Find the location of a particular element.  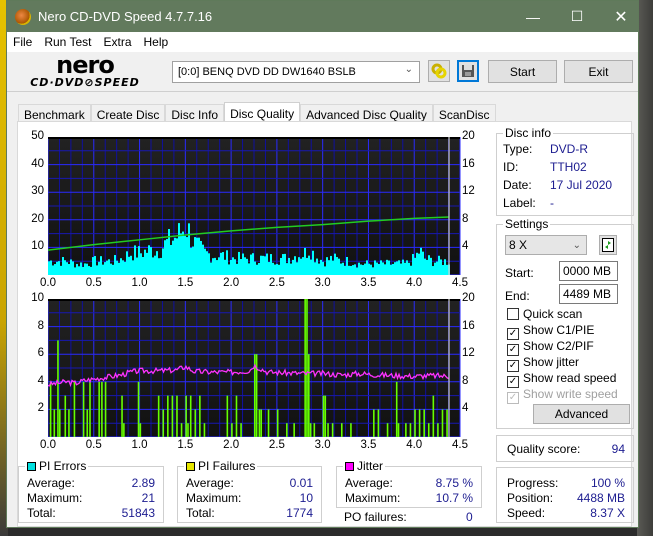

exit-button: Exit is located at coordinates (598, 71).